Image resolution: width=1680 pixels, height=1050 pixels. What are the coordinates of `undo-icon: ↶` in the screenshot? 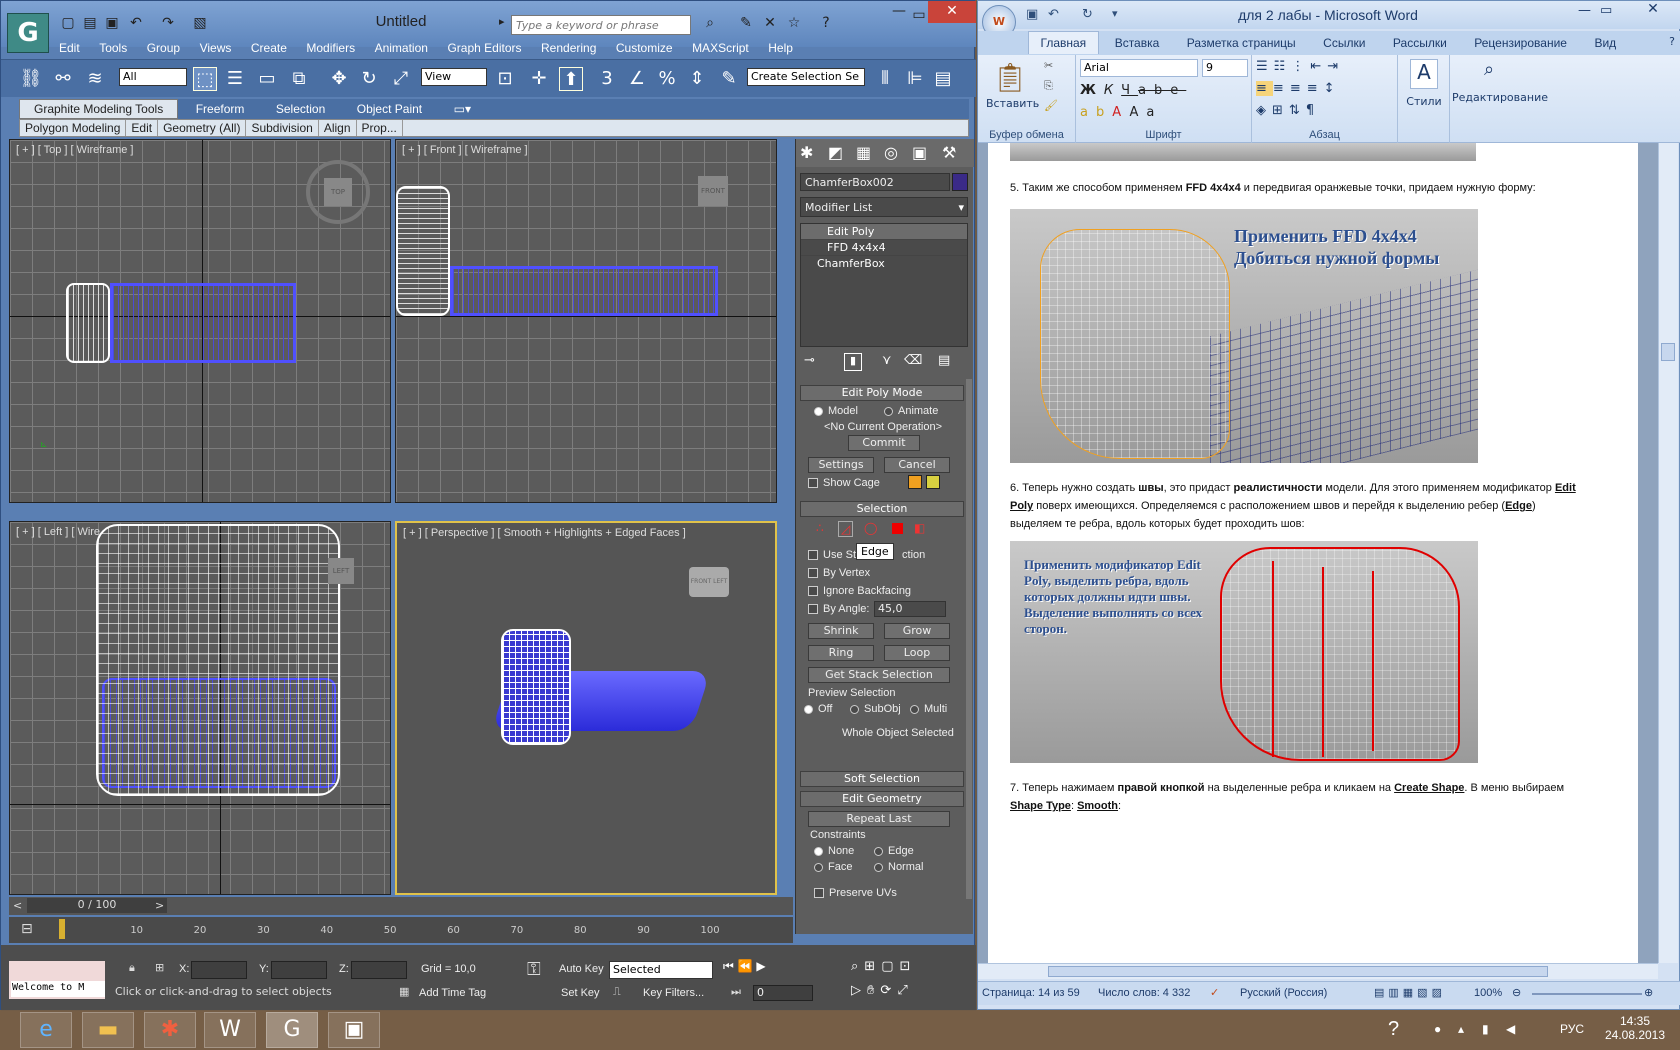 It's located at (136, 23).